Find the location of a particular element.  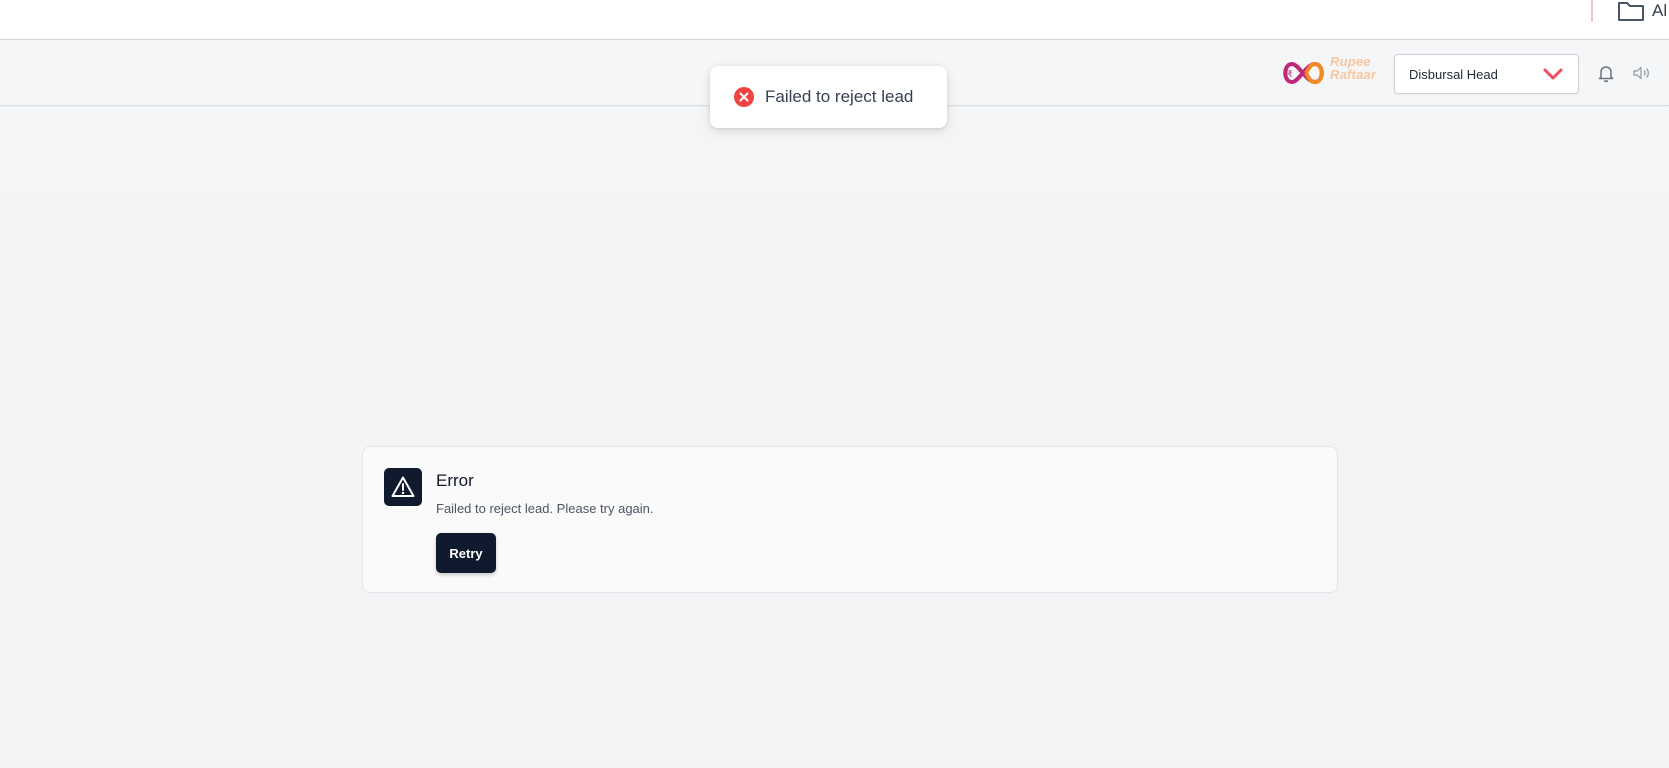

bookmarks-divider is located at coordinates (1592, 11).